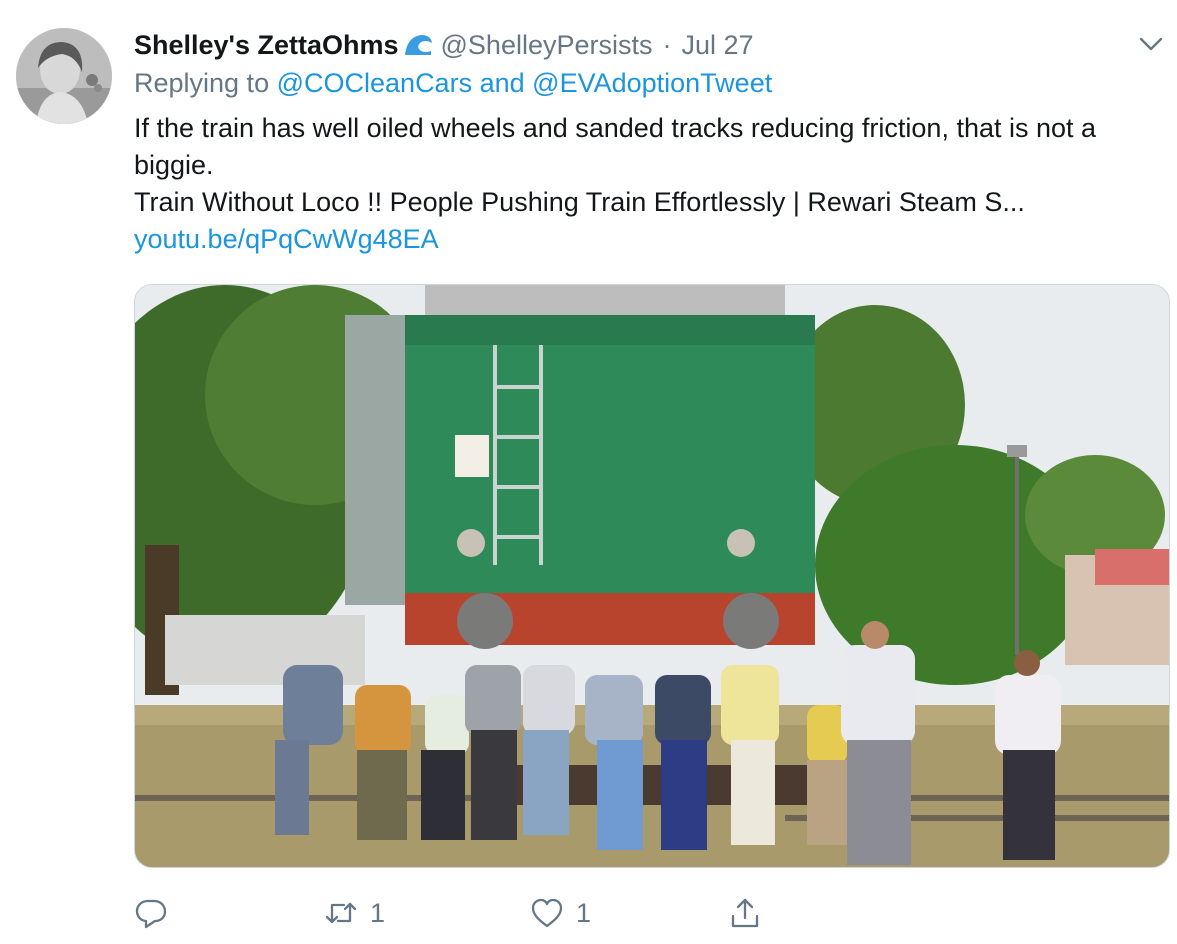 The height and width of the screenshot is (944, 1177). Describe the element at coordinates (374, 83) in the screenshot. I see `reply-mention-cocleancars: @COCleanCars` at that location.